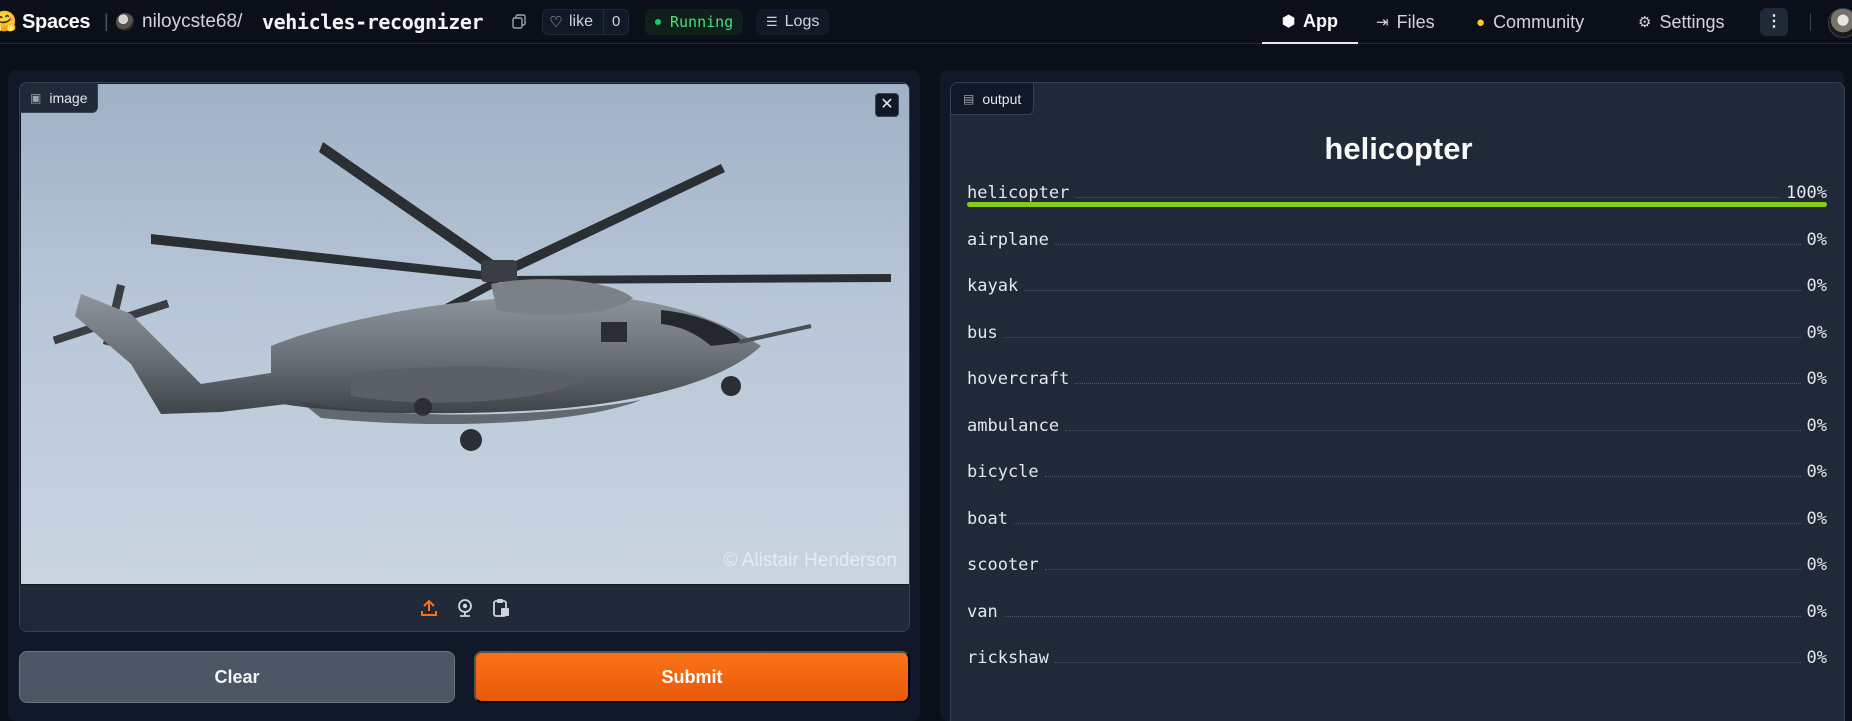 This screenshot has width=1852, height=721. Describe the element at coordinates (1397, 191) in the screenshot. I see `prediction-row: helicopter 100%` at that location.